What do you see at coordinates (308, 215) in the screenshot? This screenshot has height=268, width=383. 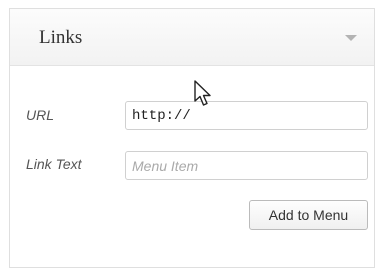 I see `add-to-menu-button: Add to Menu` at bounding box center [308, 215].